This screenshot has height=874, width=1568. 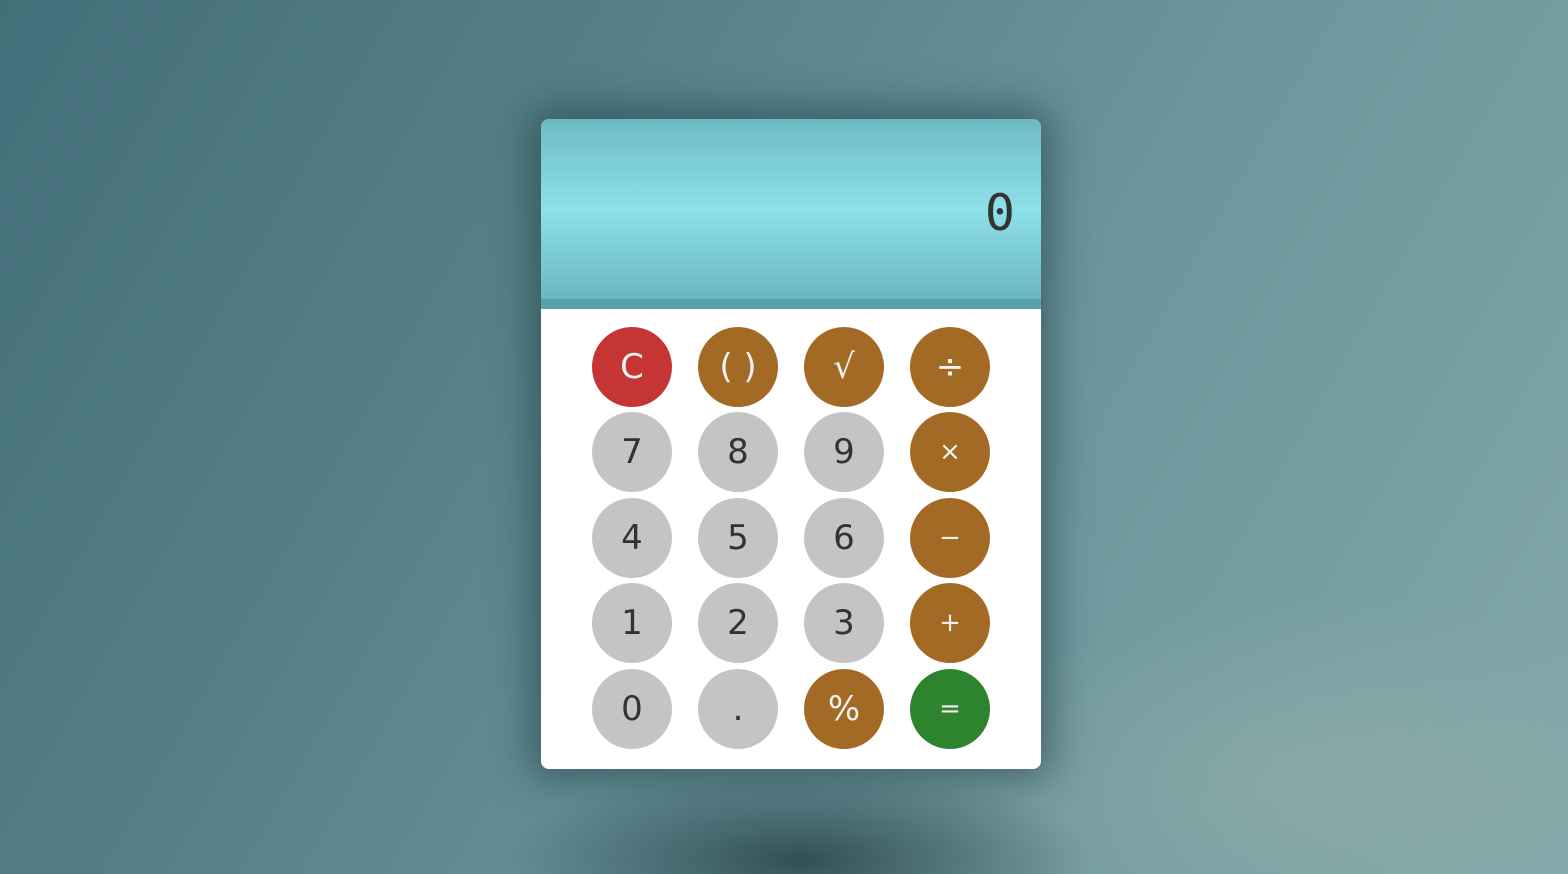 What do you see at coordinates (738, 538) in the screenshot?
I see `digit-5-button: 5` at bounding box center [738, 538].